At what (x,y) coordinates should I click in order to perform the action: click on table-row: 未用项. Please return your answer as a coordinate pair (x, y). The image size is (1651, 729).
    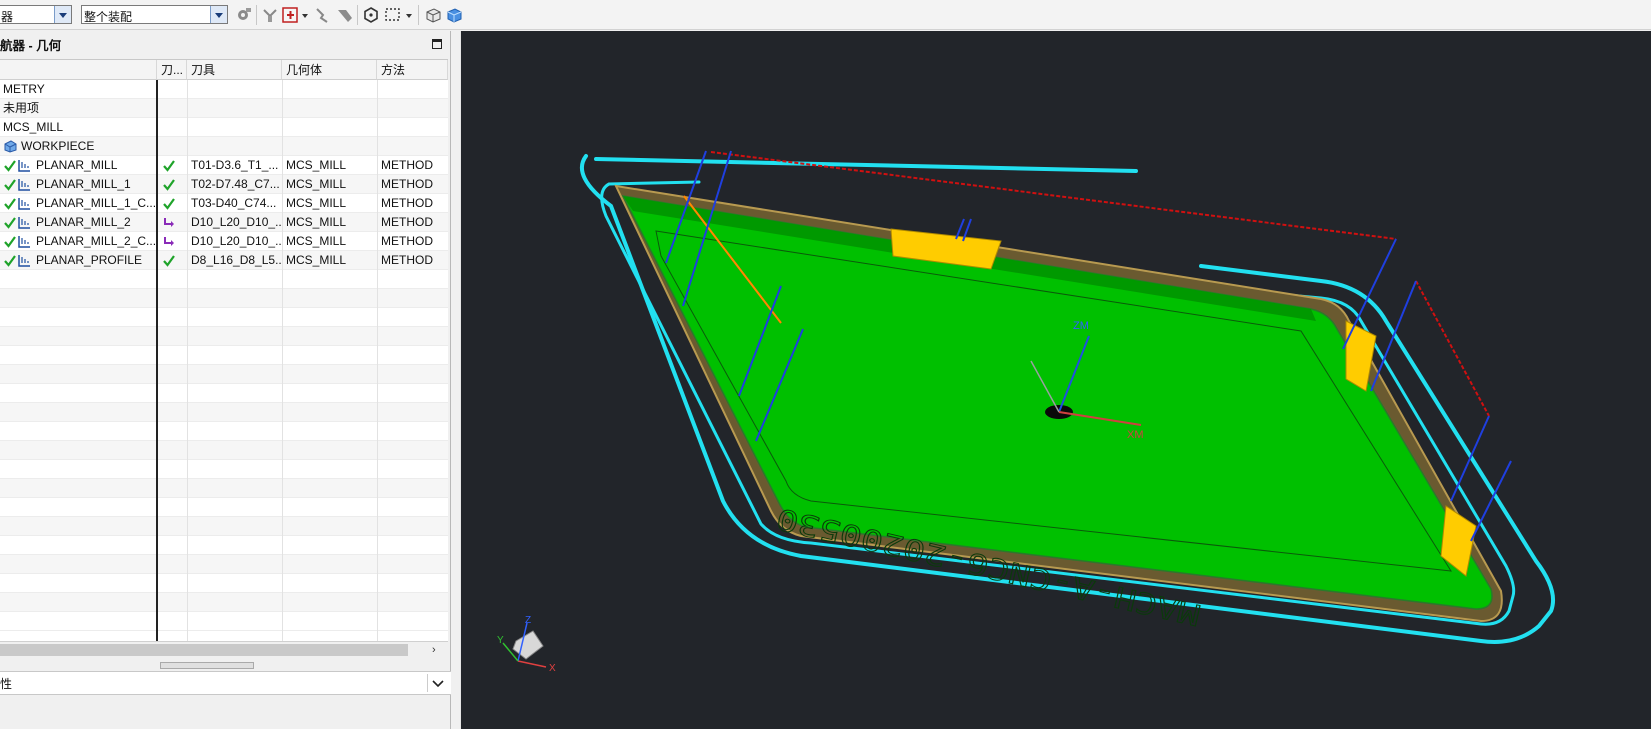
    Looking at the image, I should click on (224, 108).